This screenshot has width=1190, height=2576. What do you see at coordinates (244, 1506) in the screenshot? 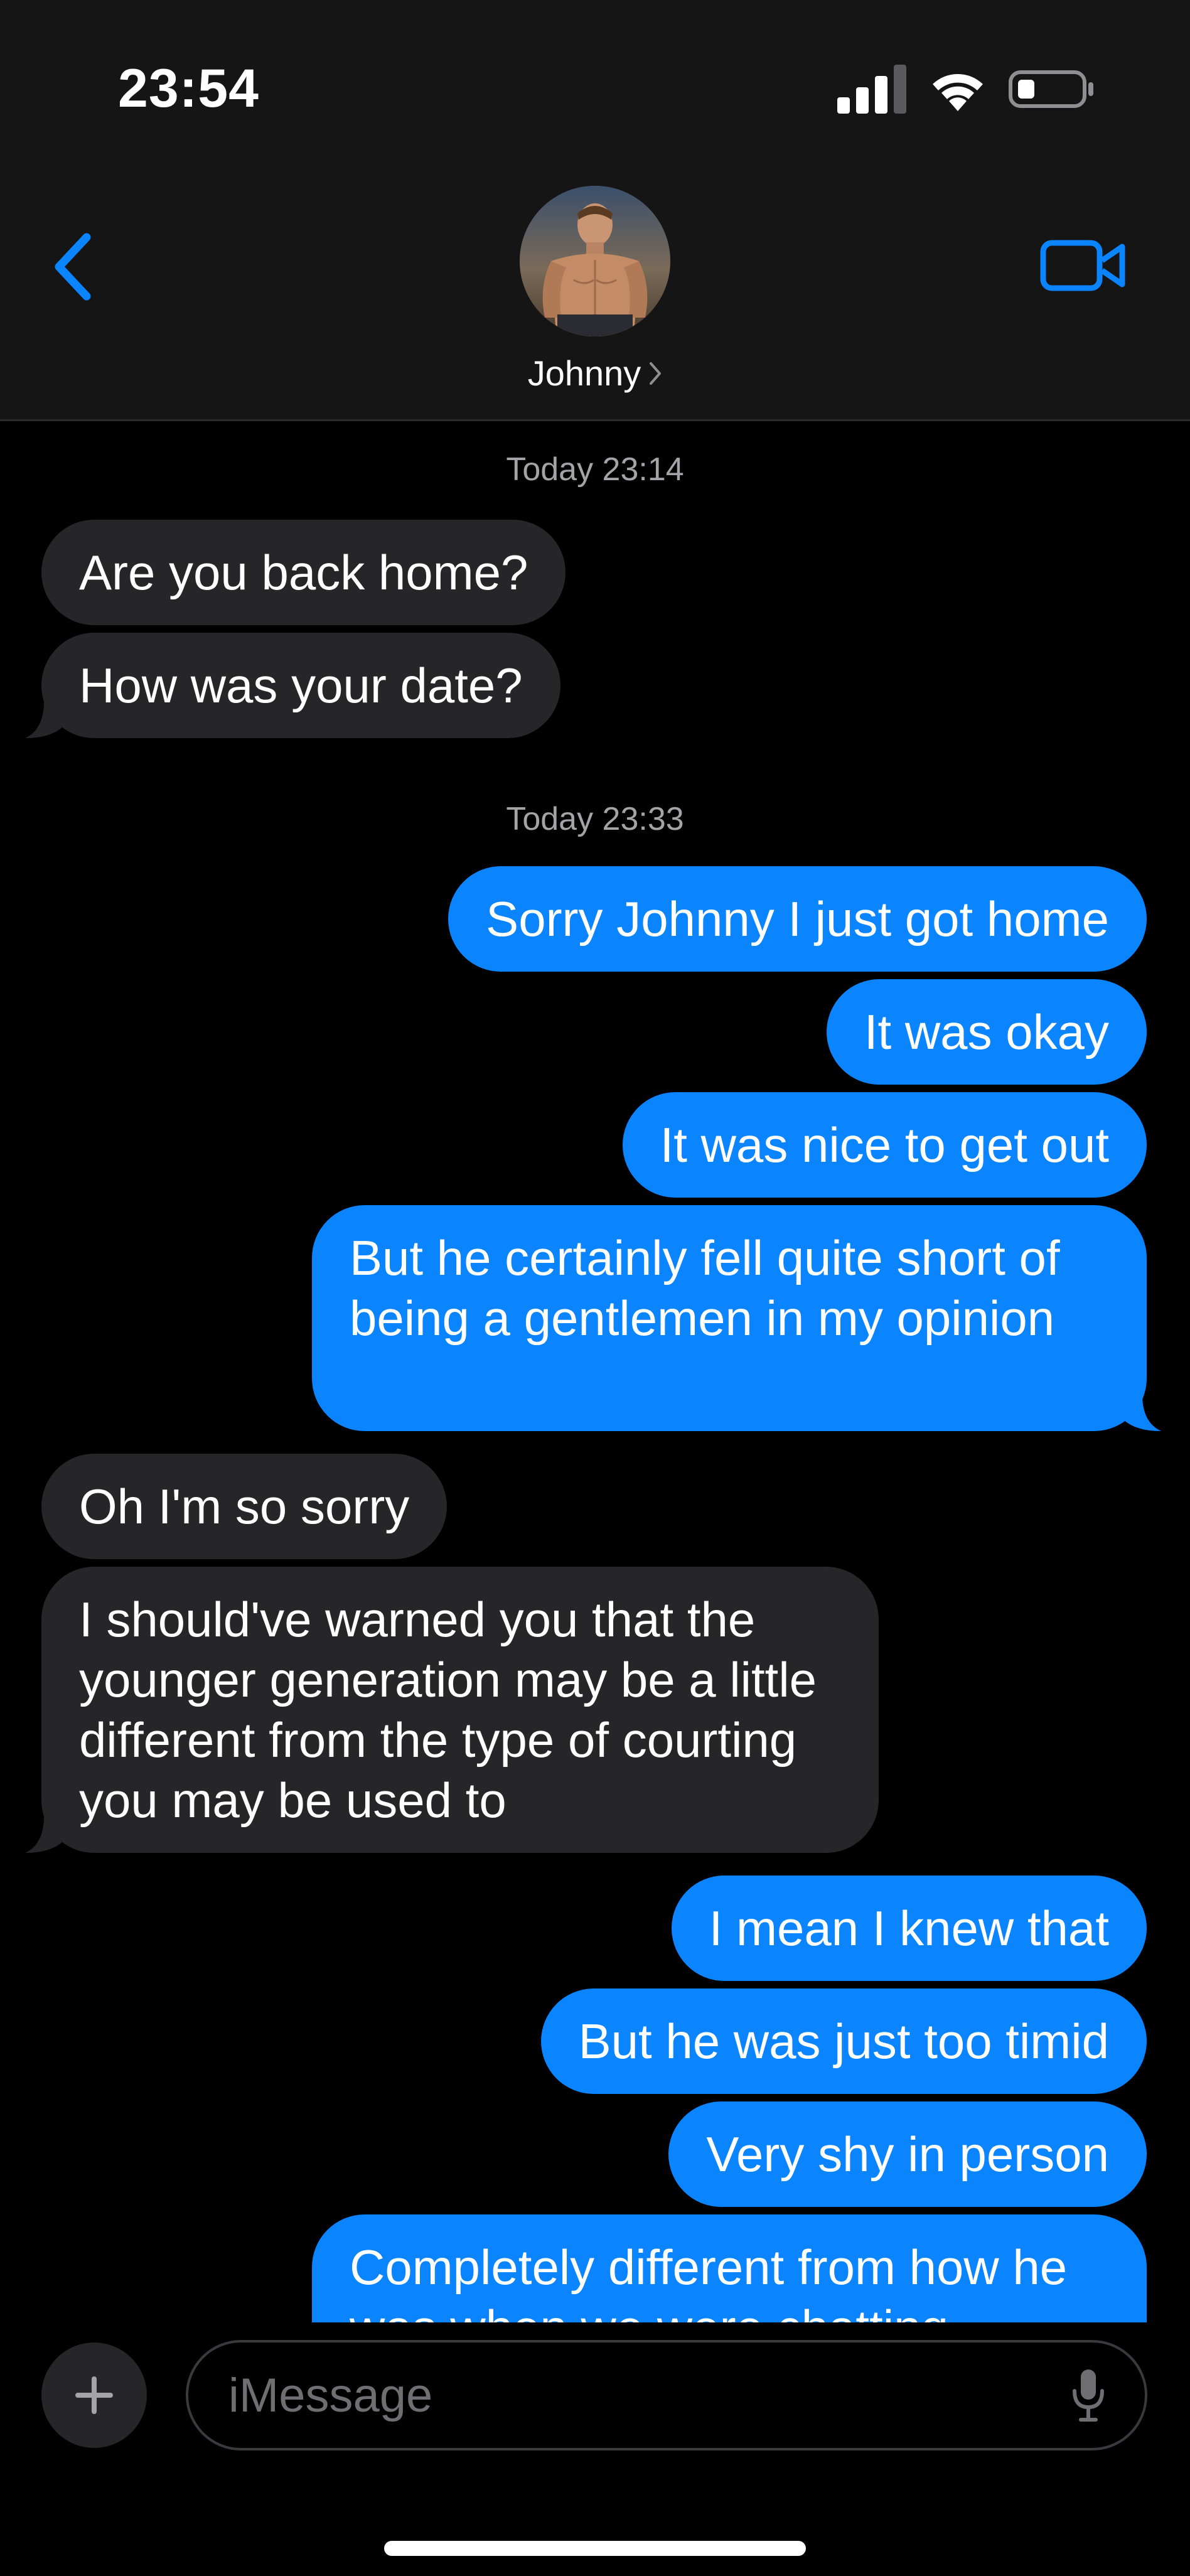
I see `incoming-message: Oh I'm so sorry` at bounding box center [244, 1506].